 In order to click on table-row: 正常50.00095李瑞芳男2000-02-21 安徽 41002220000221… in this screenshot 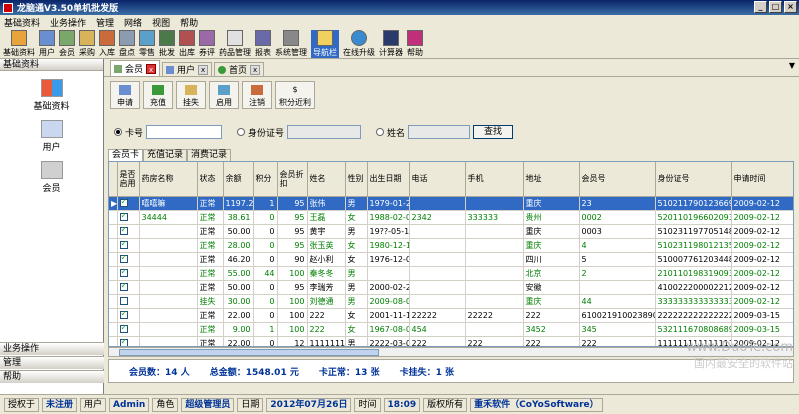, I will do `click(451, 287)`.